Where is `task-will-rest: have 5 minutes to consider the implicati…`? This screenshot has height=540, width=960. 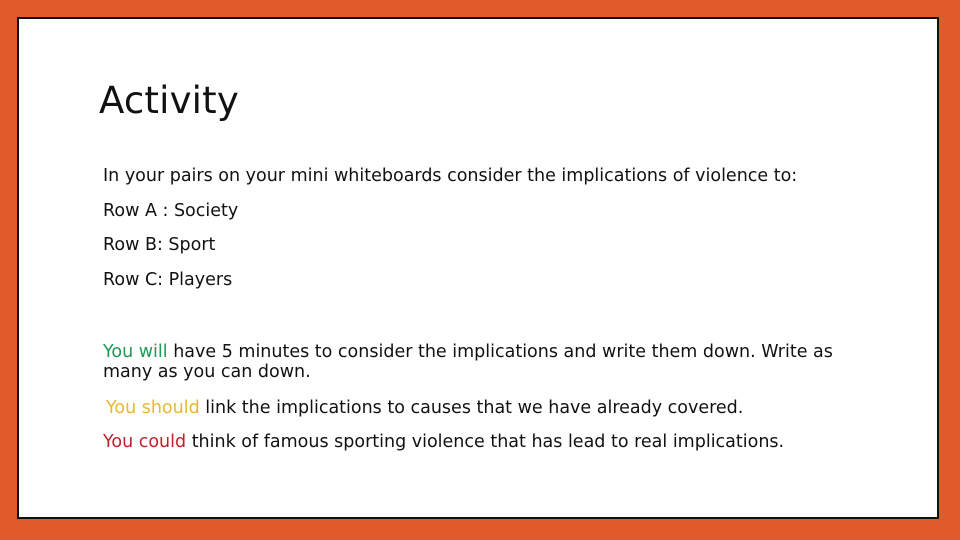
task-will-rest: have 5 minutes to consider the implicati… is located at coordinates (468, 362).